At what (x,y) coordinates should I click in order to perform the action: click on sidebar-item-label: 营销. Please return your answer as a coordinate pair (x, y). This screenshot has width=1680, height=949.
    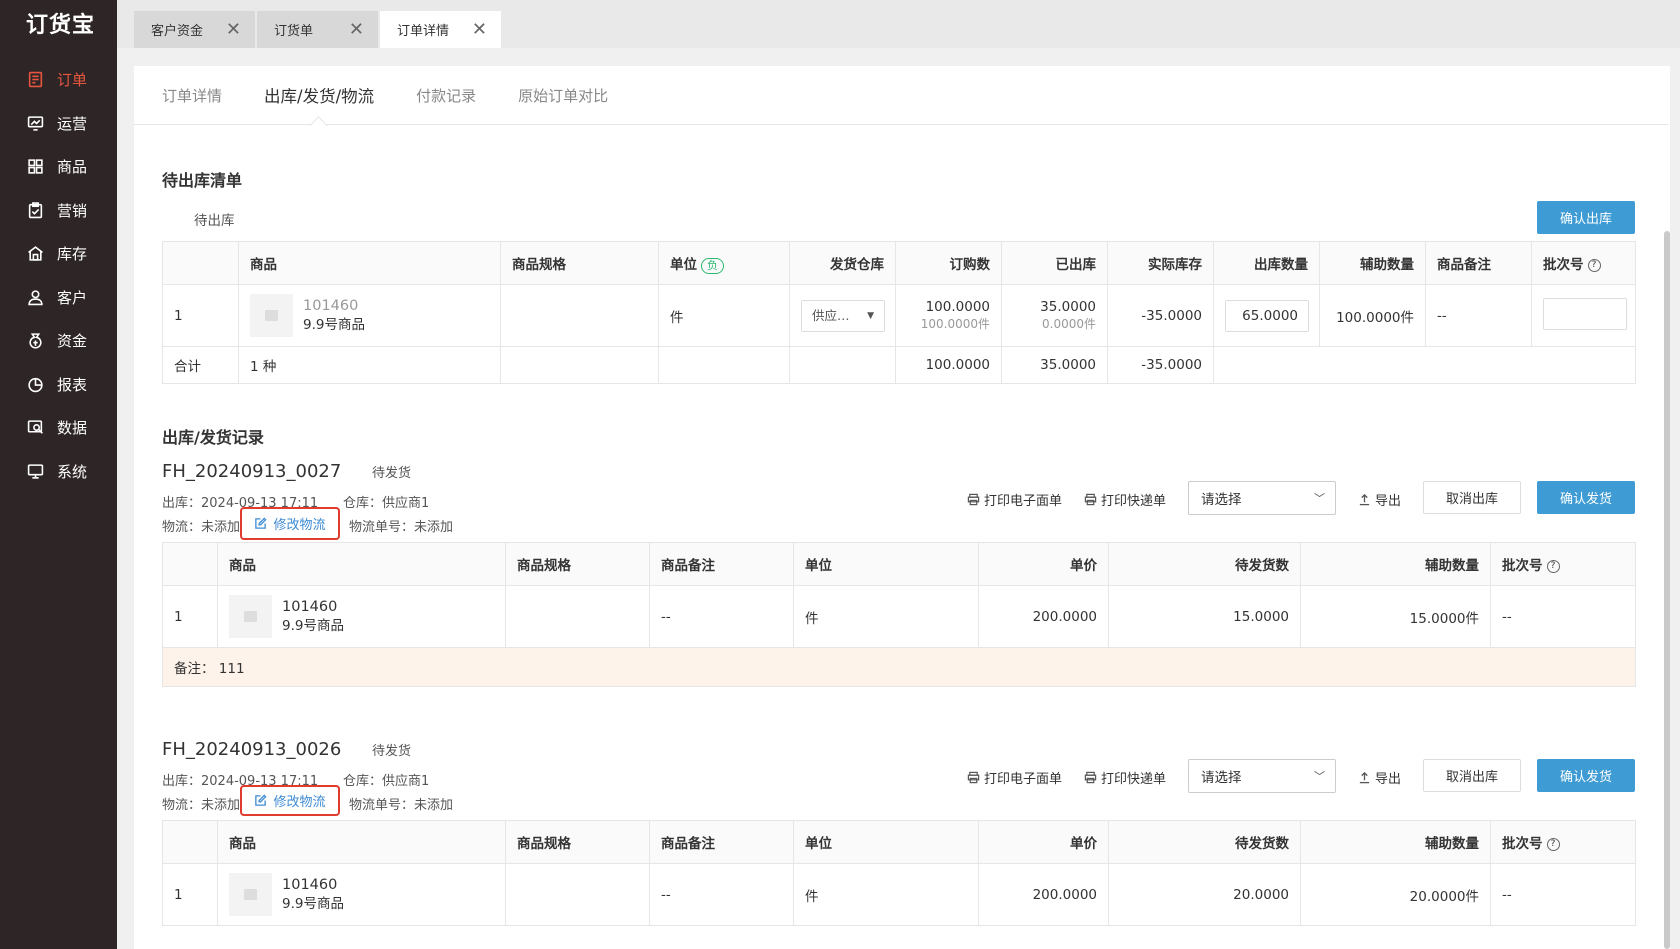
    Looking at the image, I should click on (72, 210).